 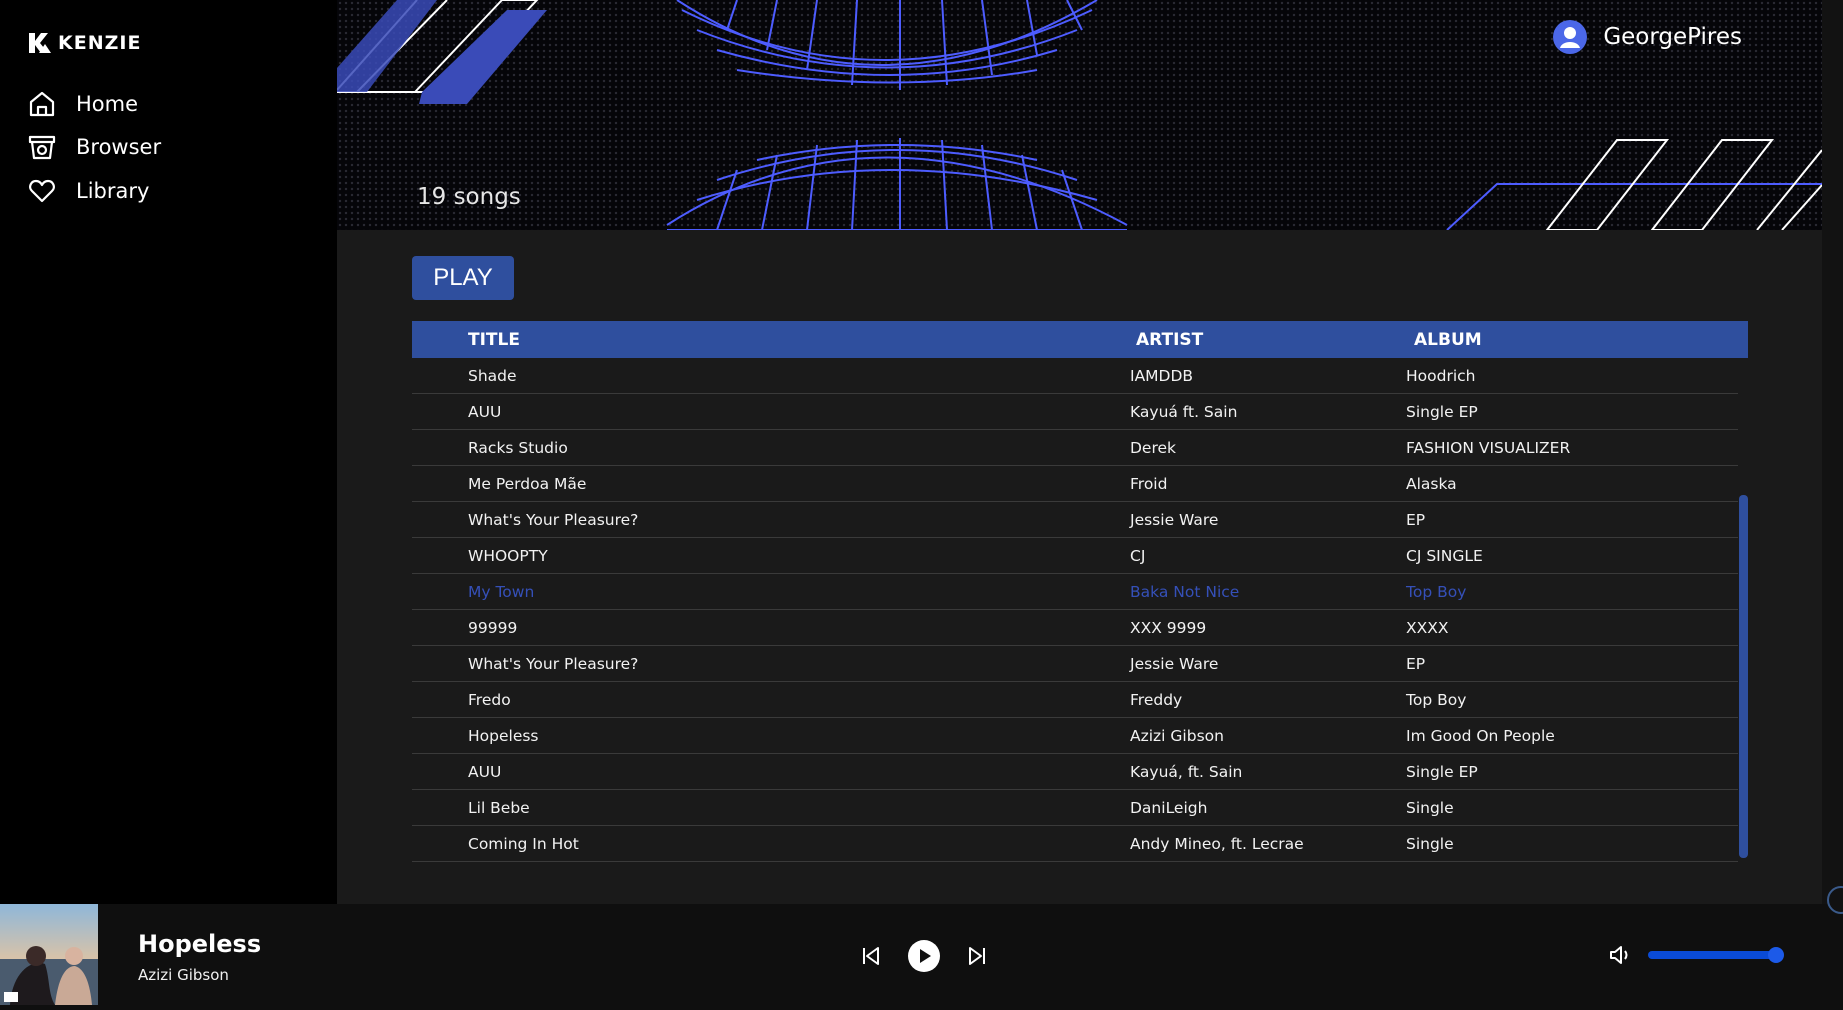 I want to click on skip-back-icon, so click(x=871, y=956).